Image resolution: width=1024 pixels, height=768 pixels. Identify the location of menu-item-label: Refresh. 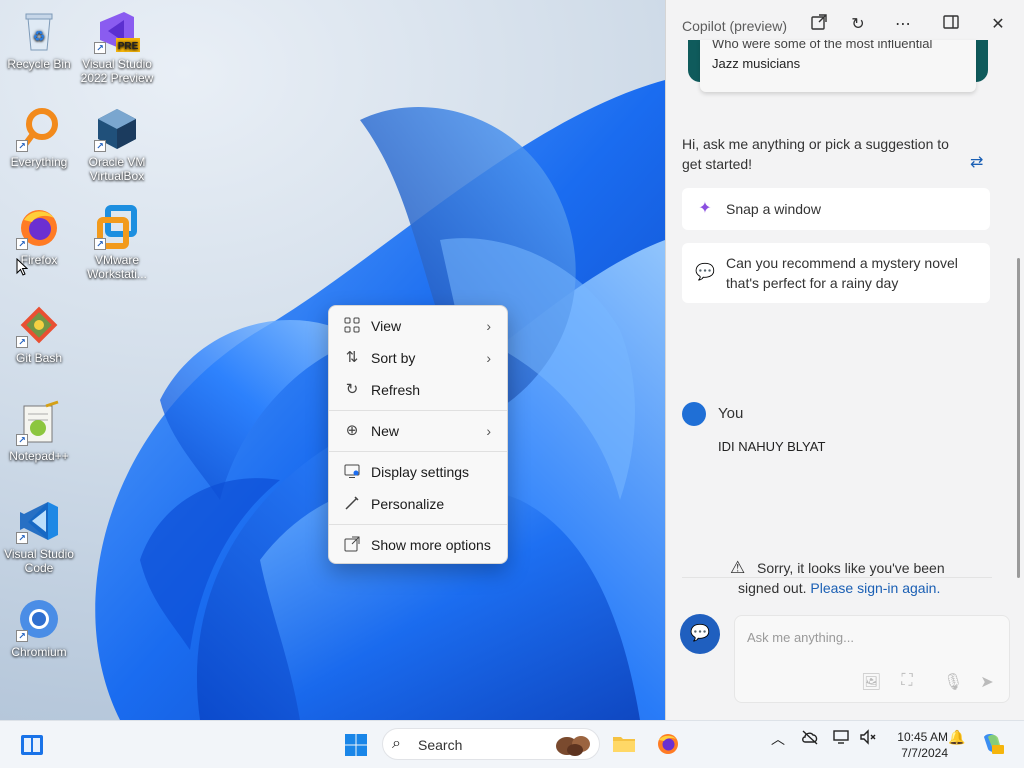
(396, 390).